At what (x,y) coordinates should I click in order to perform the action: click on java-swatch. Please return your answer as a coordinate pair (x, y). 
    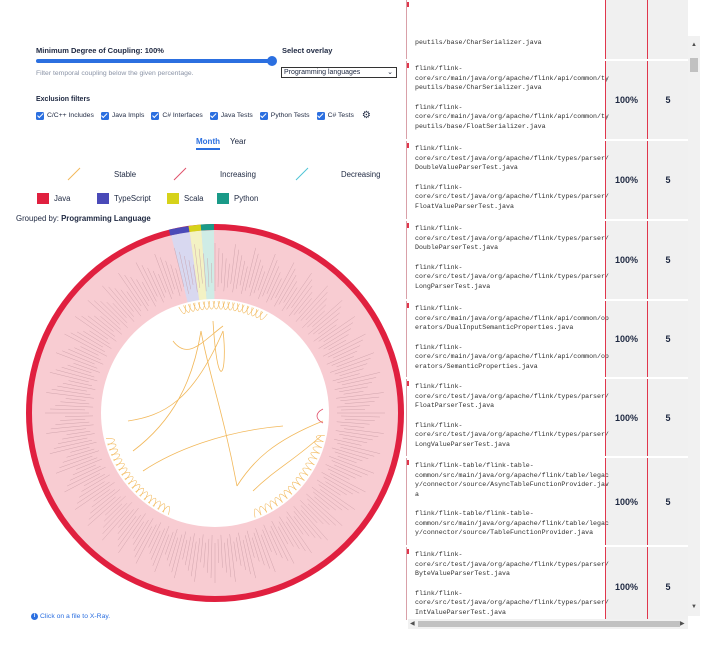
    Looking at the image, I should click on (43, 198).